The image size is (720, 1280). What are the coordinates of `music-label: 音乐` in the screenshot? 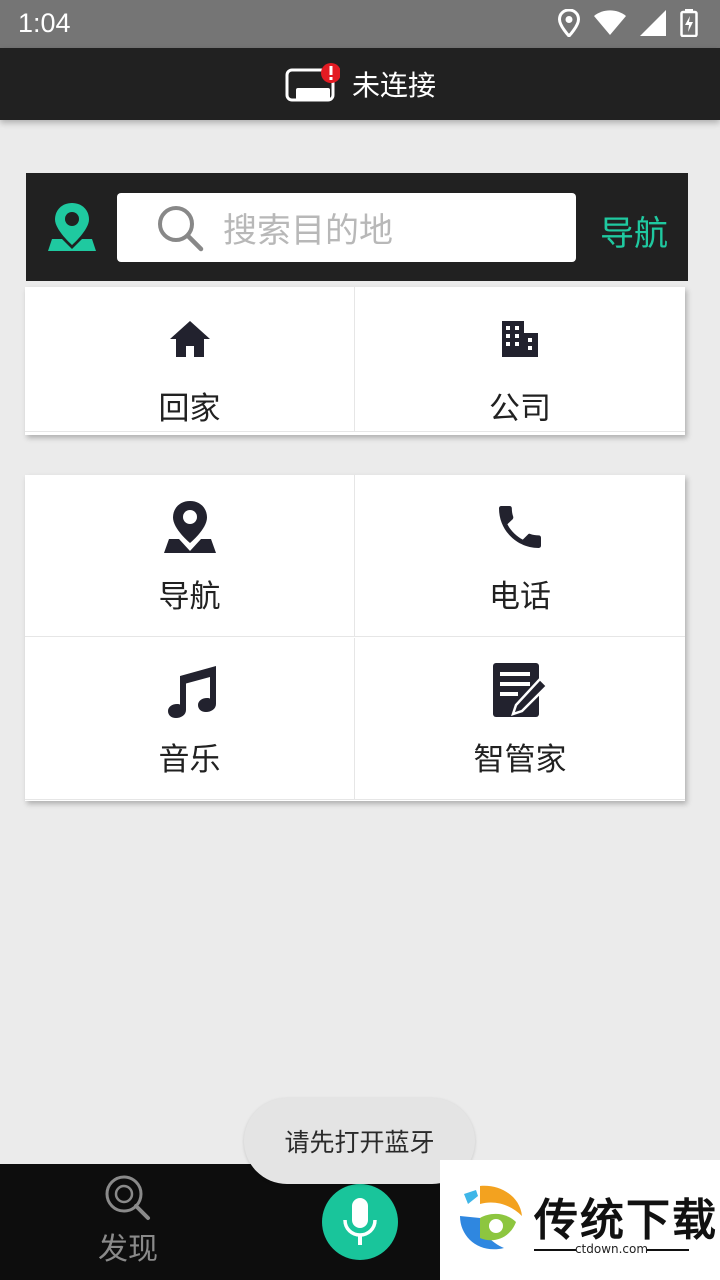 It's located at (189, 760).